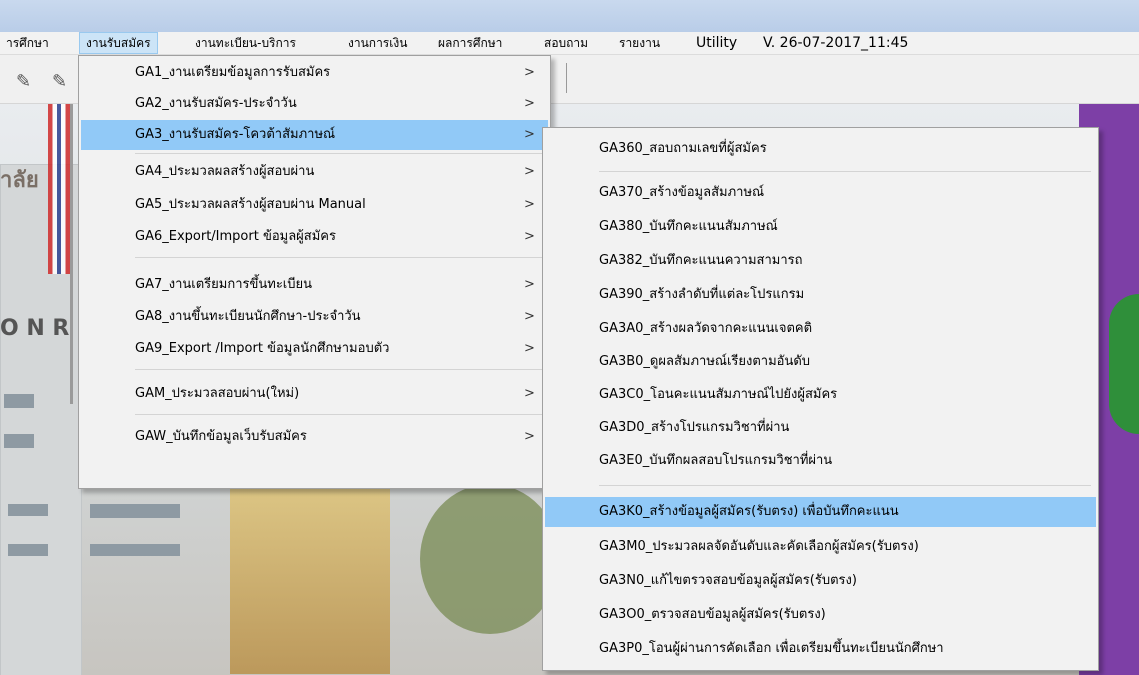 The width and height of the screenshot is (1139, 675). What do you see at coordinates (19, 180) in the screenshot?
I see `background-sign-text: าลัย` at bounding box center [19, 180].